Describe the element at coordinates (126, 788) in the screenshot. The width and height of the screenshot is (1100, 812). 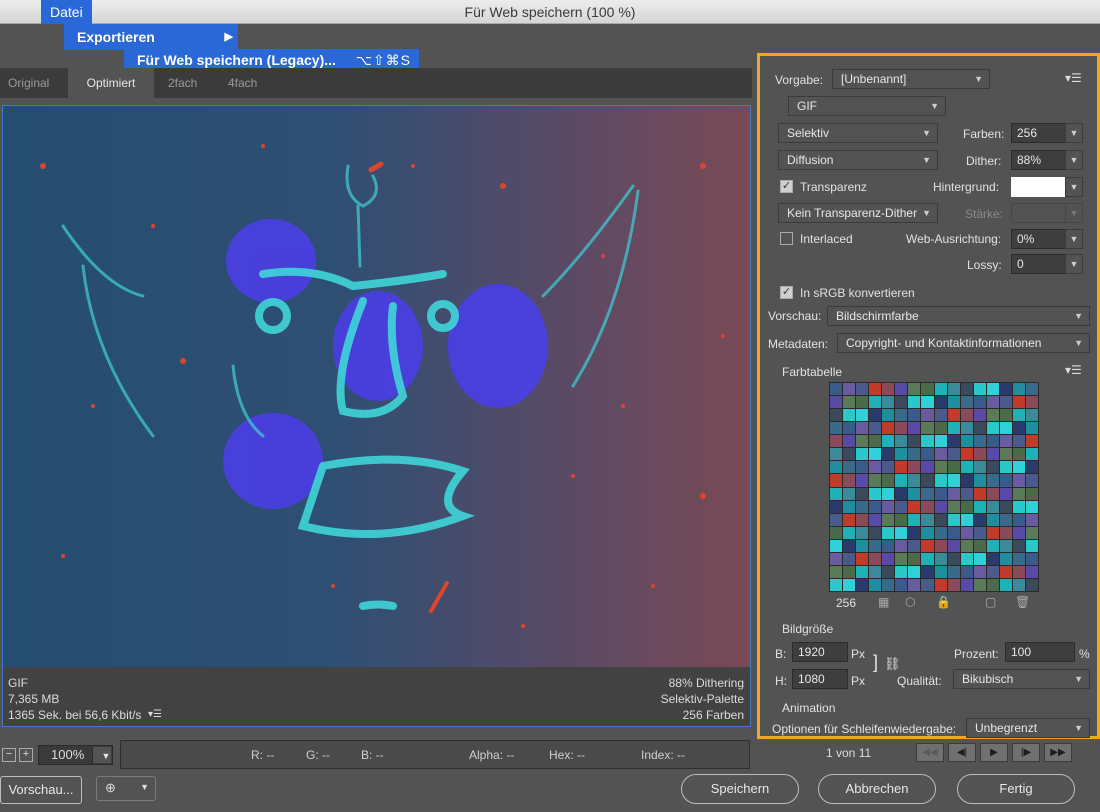
I see `browser-select: ⊕ ▼` at that location.